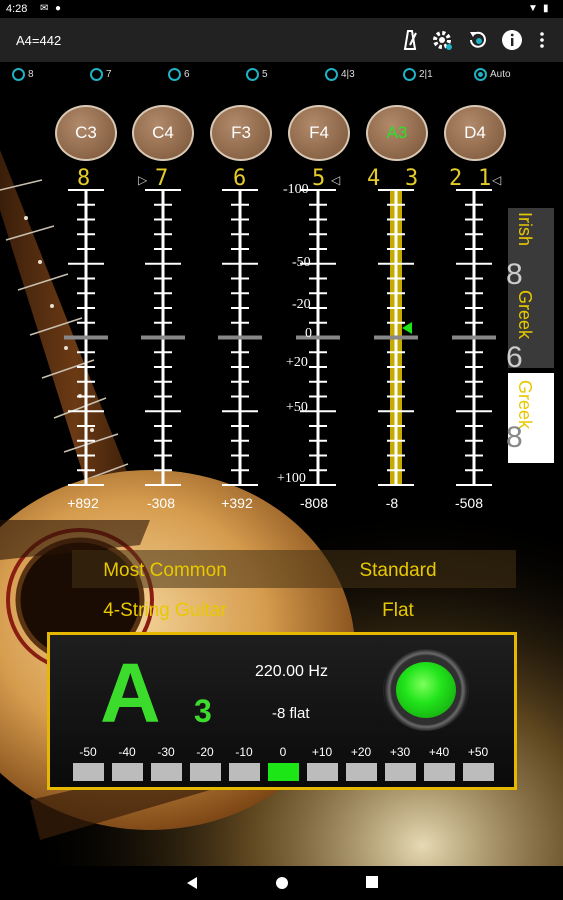 The width and height of the screenshot is (563, 900). What do you see at coordinates (301, 304) in the screenshot?
I see `cents-tick-label: -20` at bounding box center [301, 304].